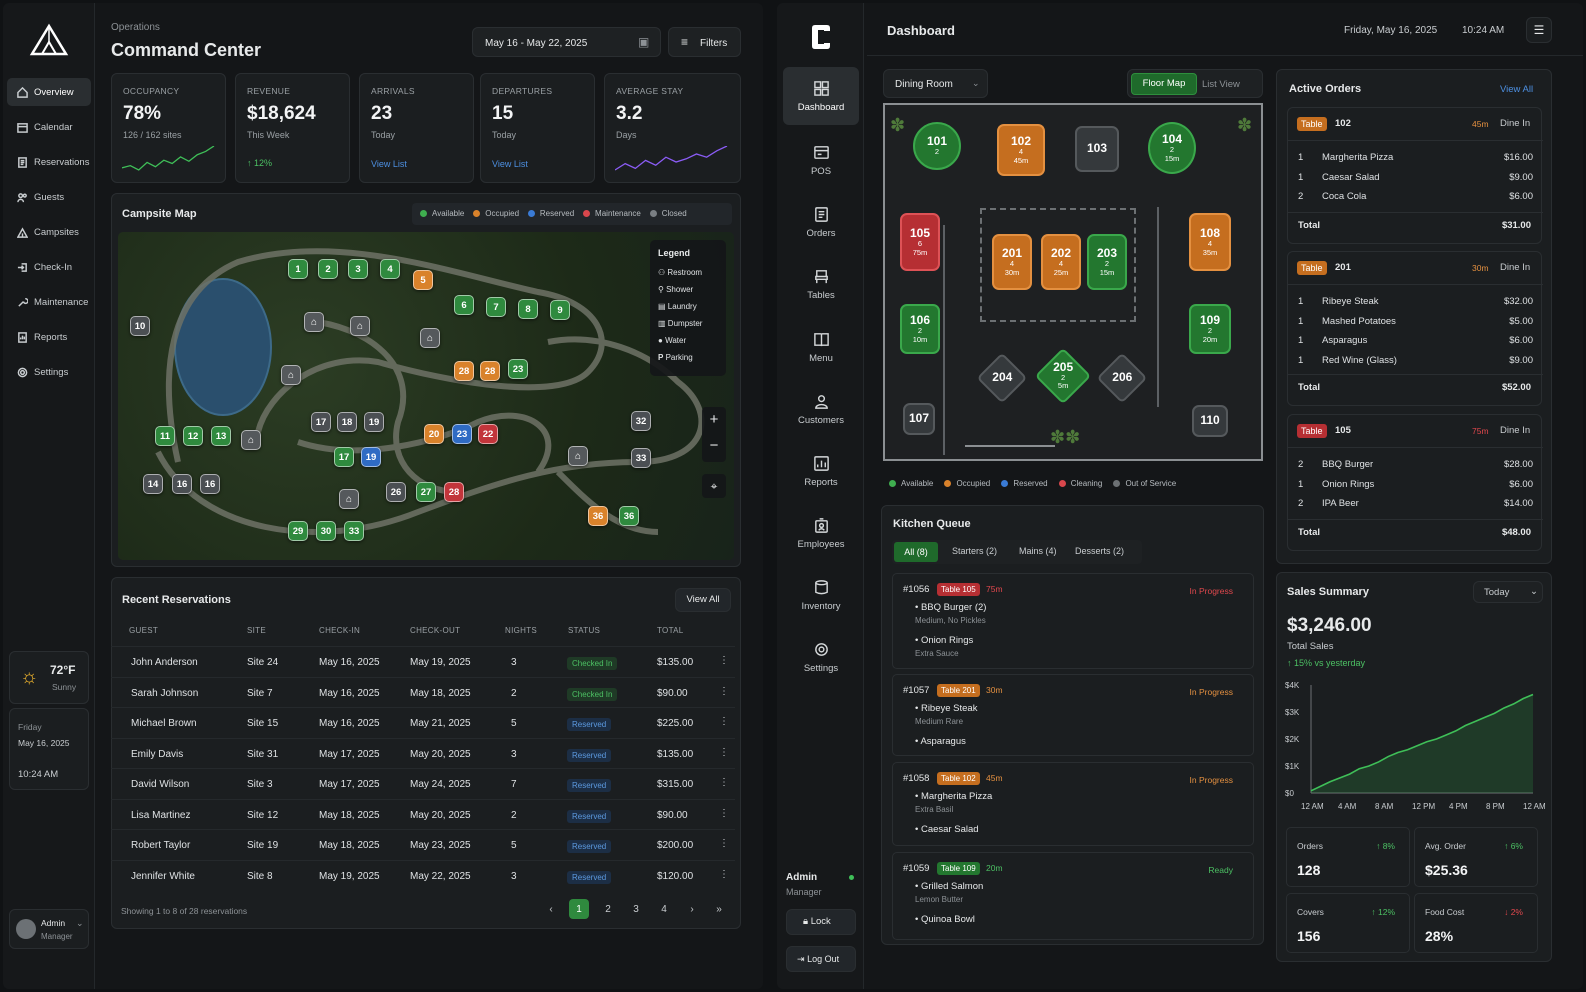  What do you see at coordinates (560, 310) in the screenshot?
I see `campsite-marker: 9` at bounding box center [560, 310].